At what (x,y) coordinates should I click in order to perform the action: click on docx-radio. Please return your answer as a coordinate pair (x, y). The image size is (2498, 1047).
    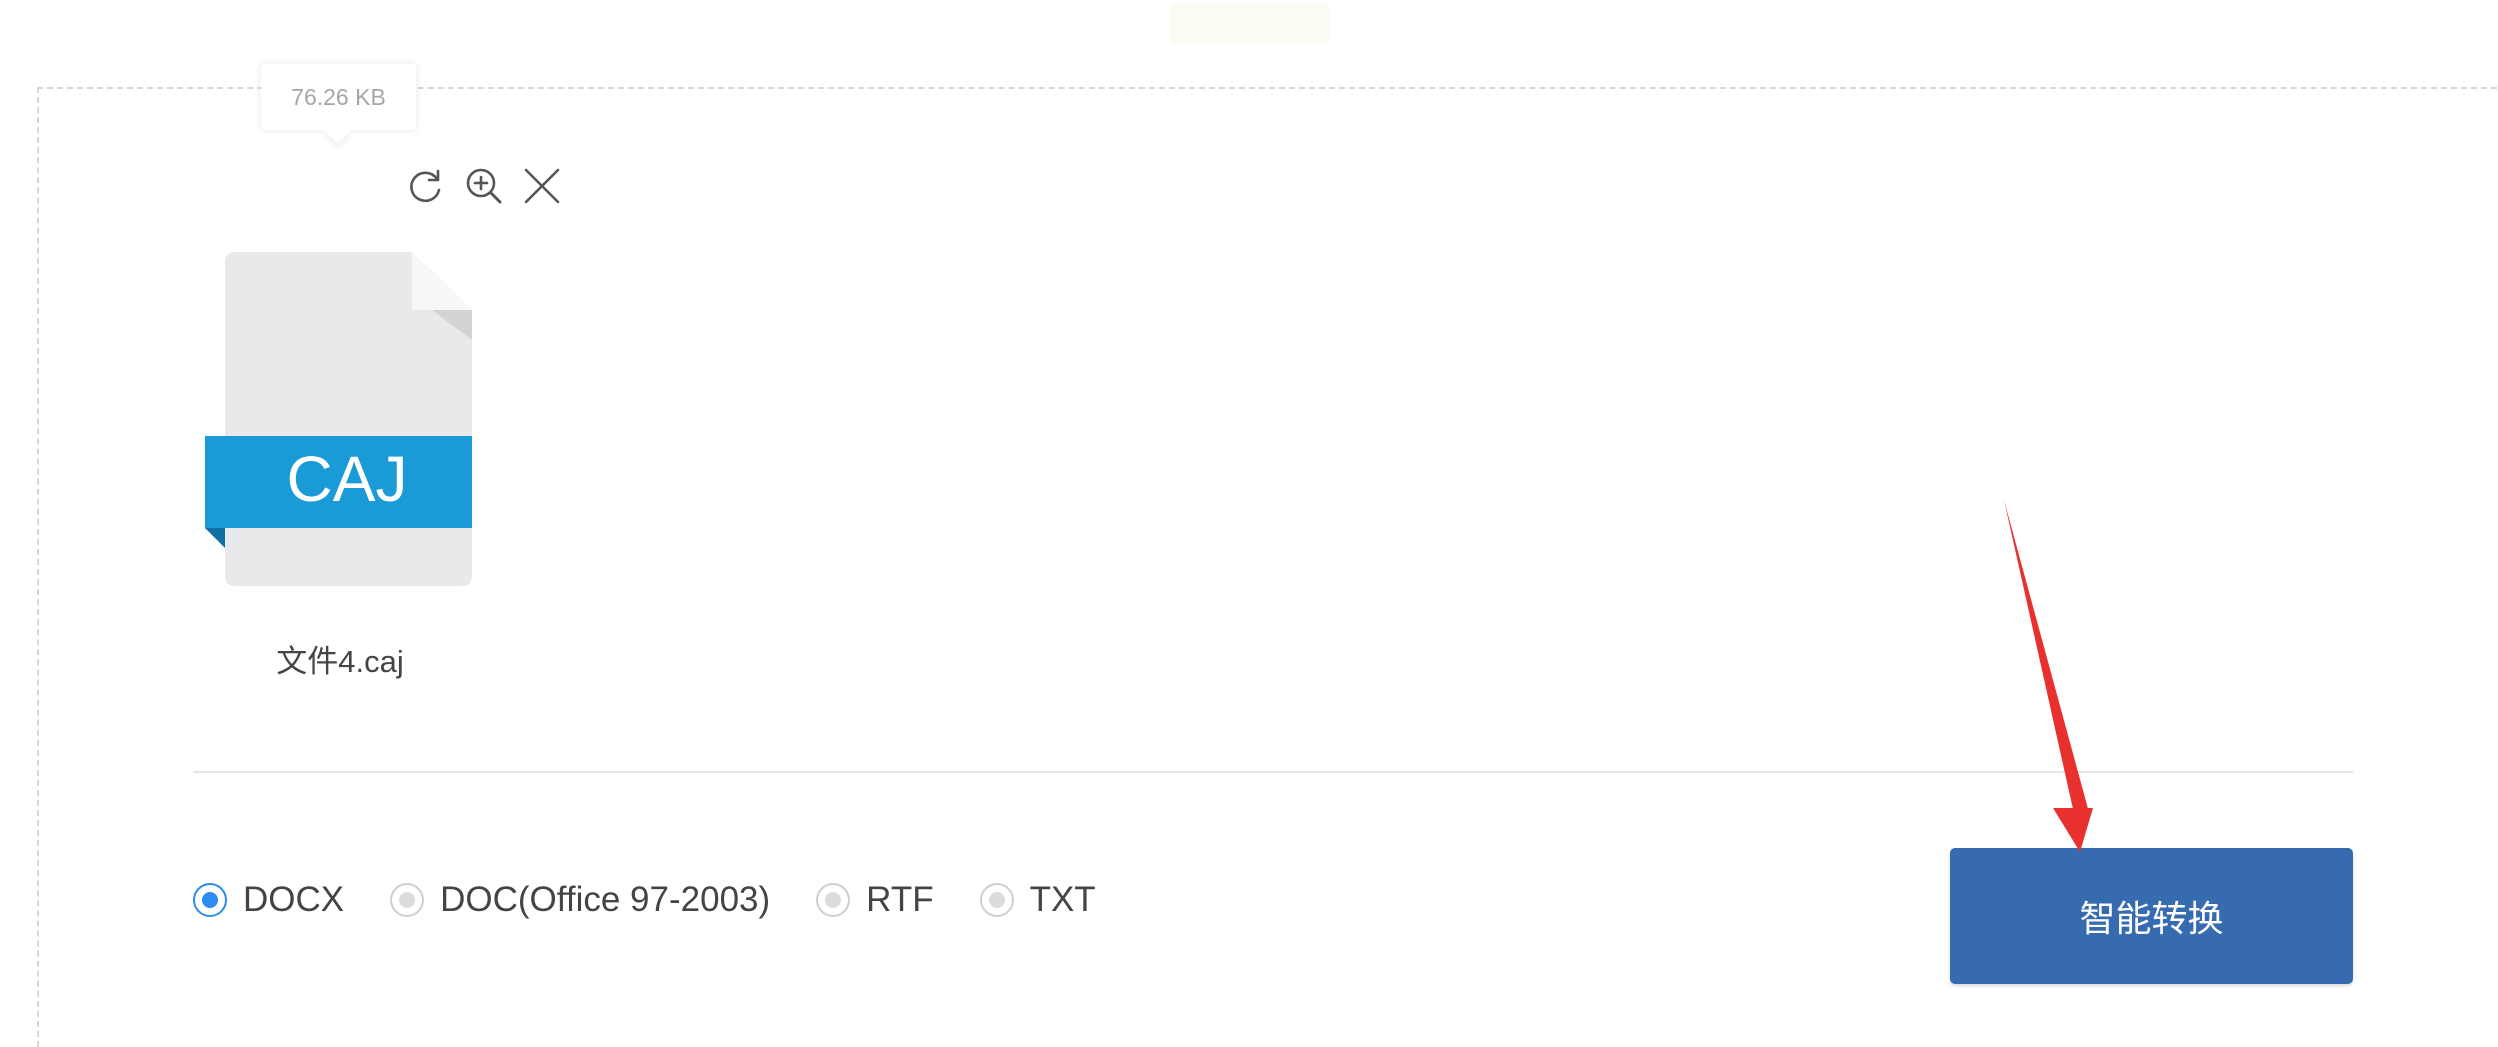
    Looking at the image, I should click on (210, 900).